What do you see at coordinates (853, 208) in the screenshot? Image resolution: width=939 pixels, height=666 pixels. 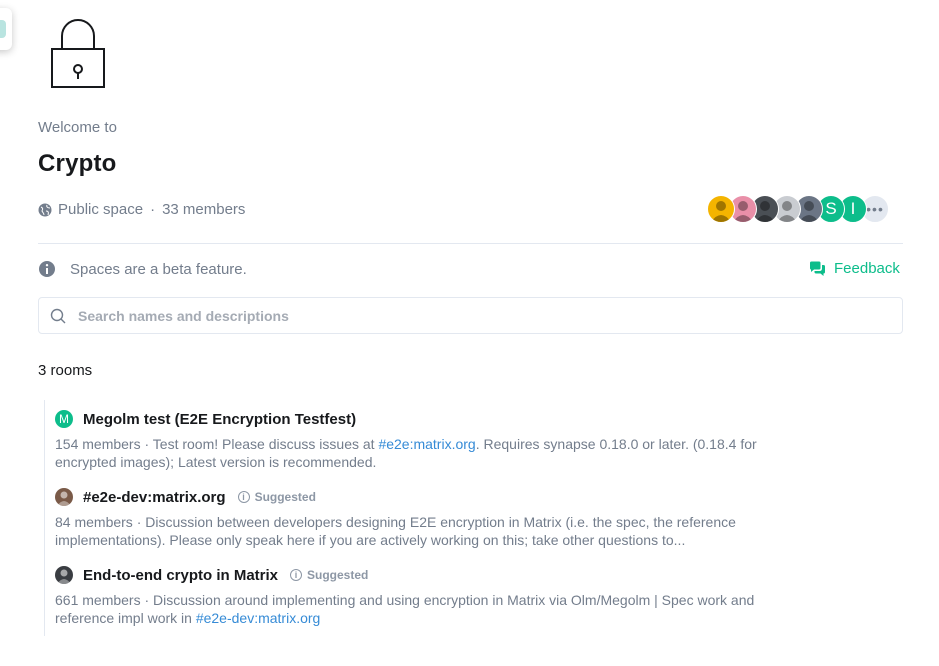 I see `avatar-letter: I` at bounding box center [853, 208].